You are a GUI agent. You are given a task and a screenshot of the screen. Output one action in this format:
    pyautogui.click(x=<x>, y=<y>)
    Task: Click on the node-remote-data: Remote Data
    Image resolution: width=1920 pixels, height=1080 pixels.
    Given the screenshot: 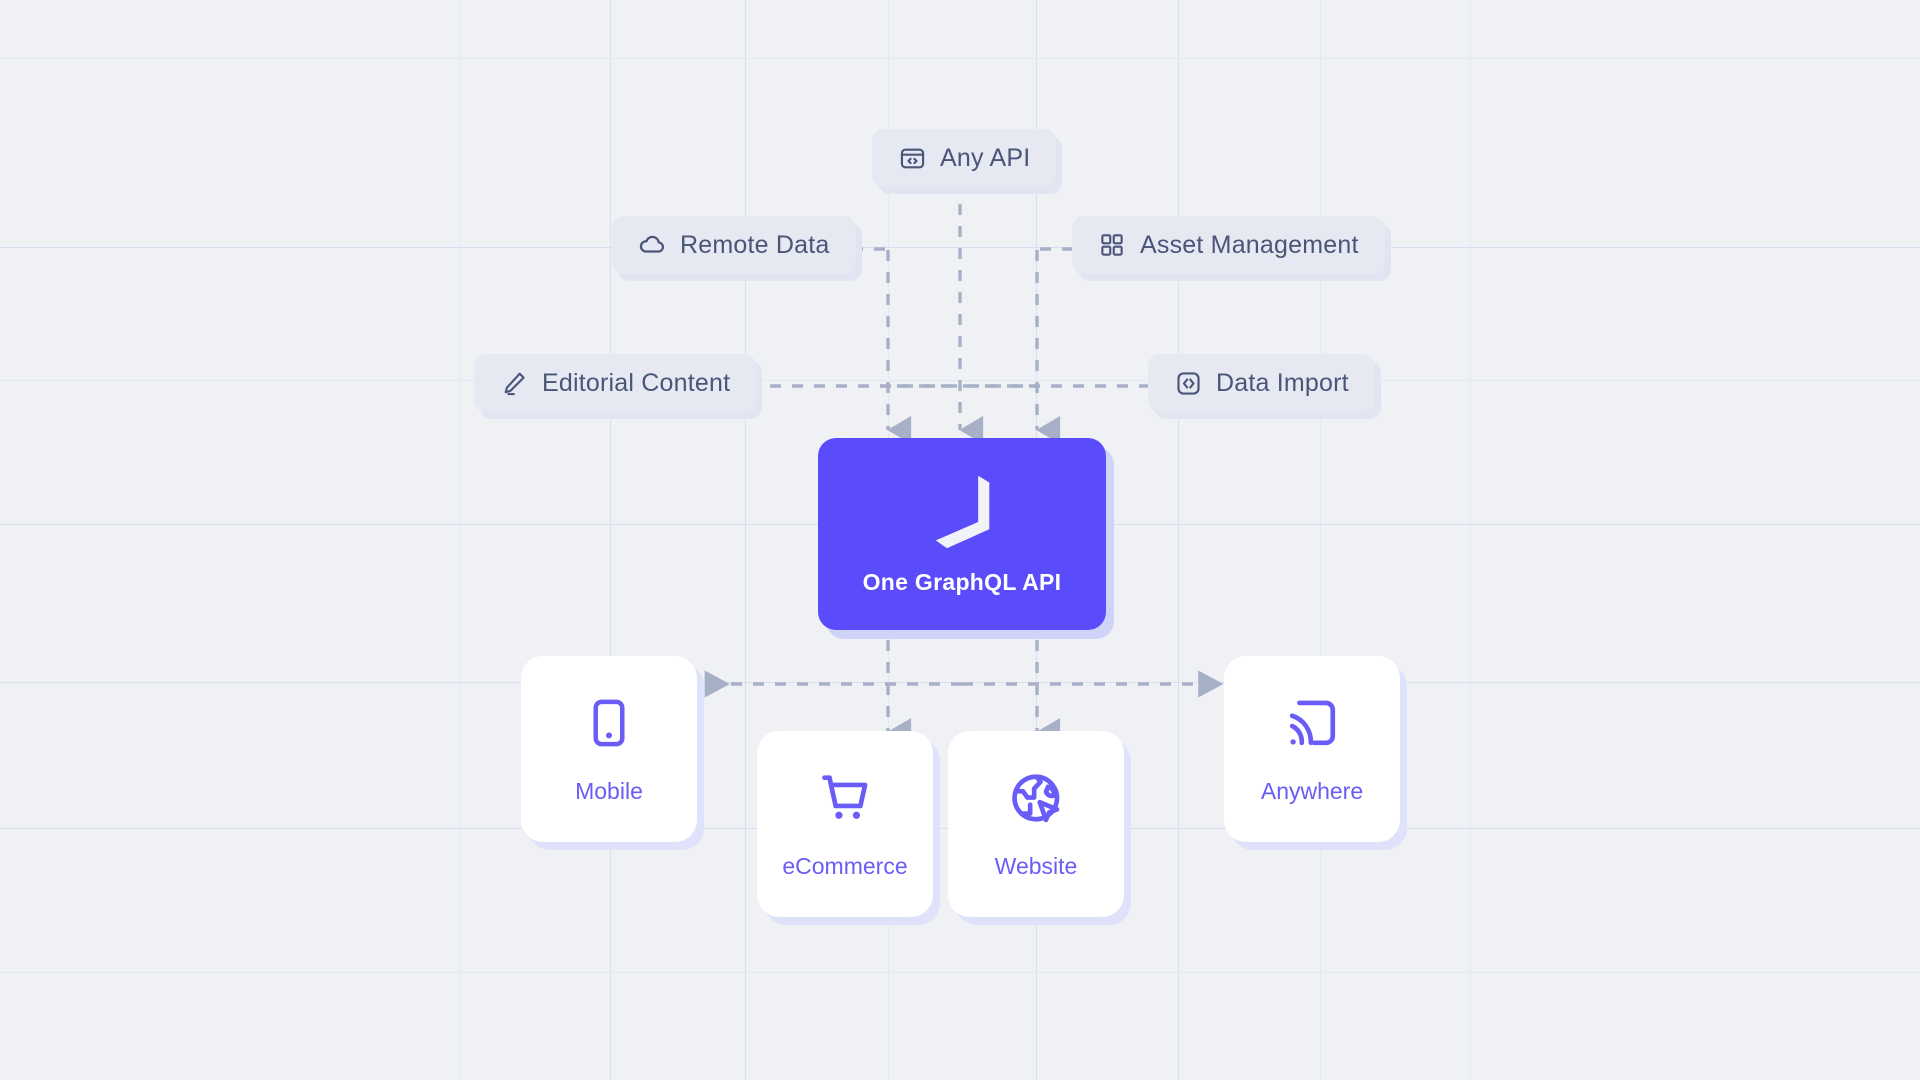 What is the action you would take?
    pyautogui.click(x=734, y=245)
    